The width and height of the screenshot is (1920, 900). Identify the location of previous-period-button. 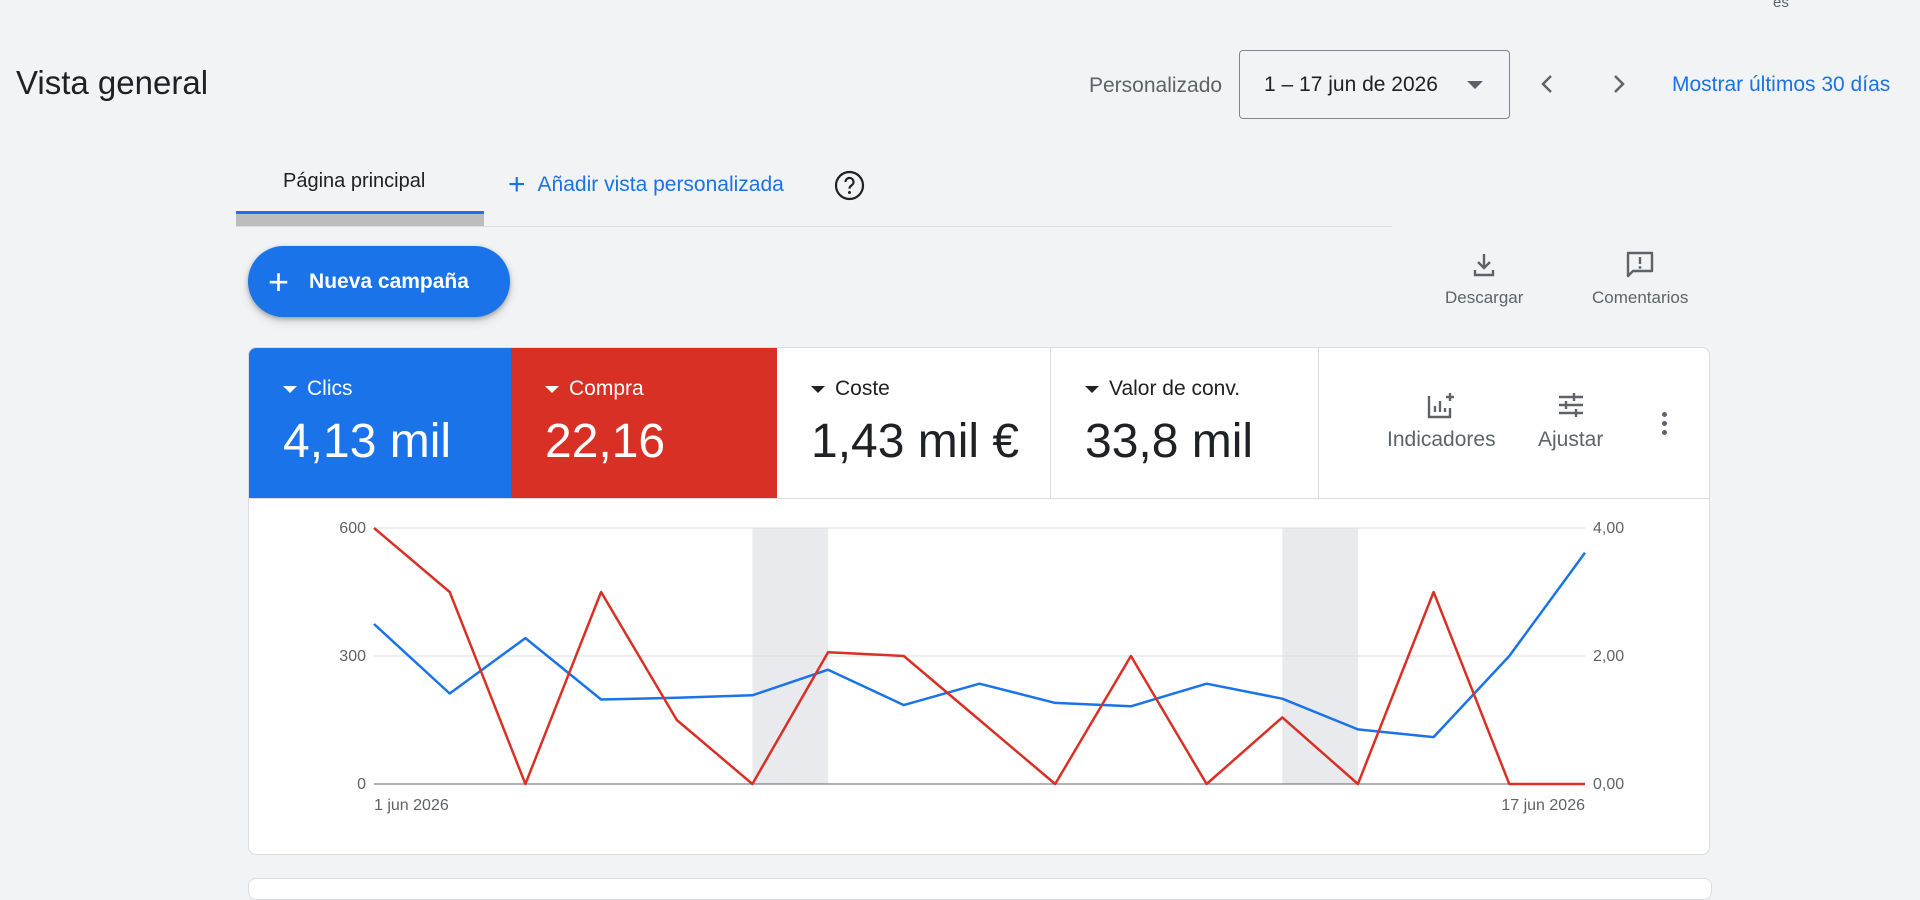
(1548, 84).